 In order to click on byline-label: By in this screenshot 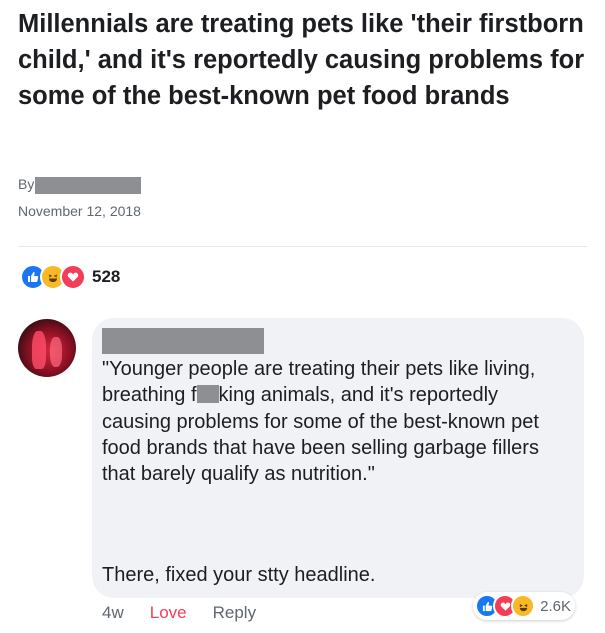, I will do `click(26, 184)`.